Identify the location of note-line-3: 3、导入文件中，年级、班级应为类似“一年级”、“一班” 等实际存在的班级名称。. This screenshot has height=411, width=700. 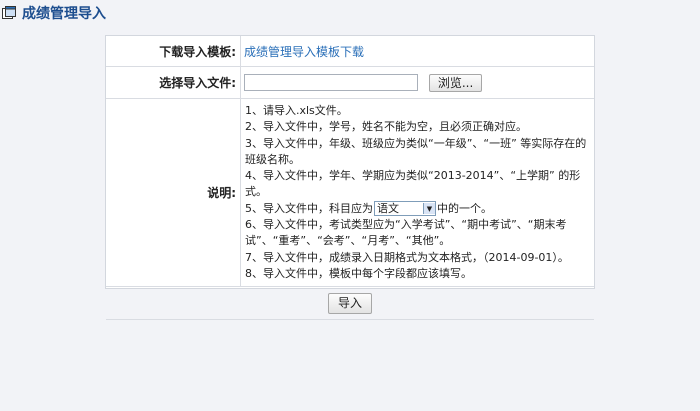
(416, 151).